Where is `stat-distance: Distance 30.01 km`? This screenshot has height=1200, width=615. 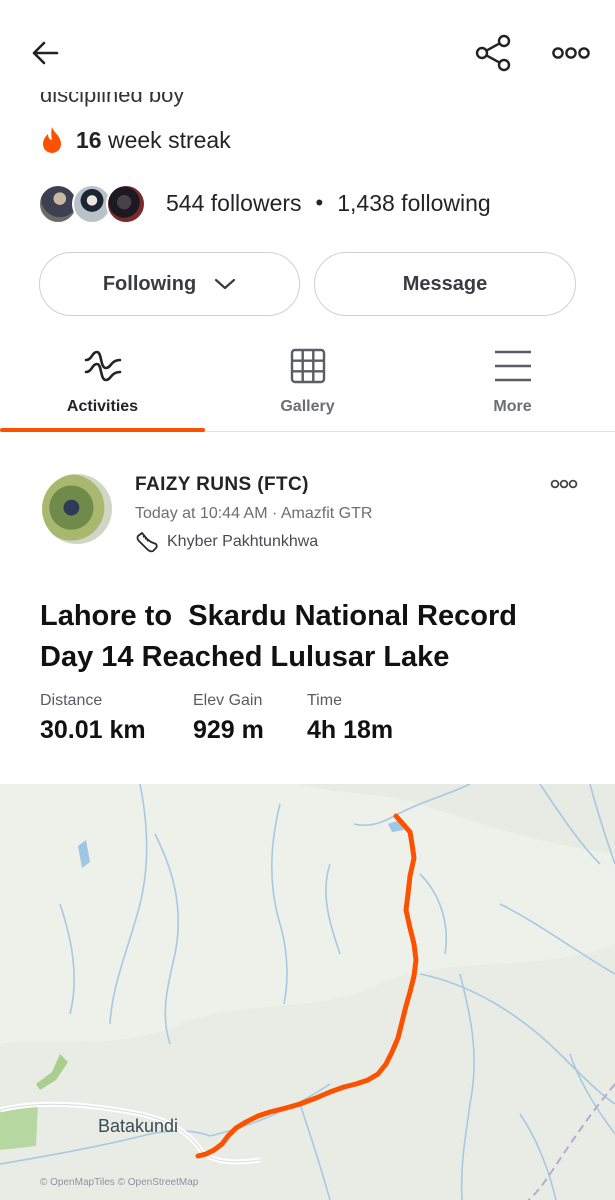
stat-distance: Distance 30.01 km is located at coordinates (93, 718).